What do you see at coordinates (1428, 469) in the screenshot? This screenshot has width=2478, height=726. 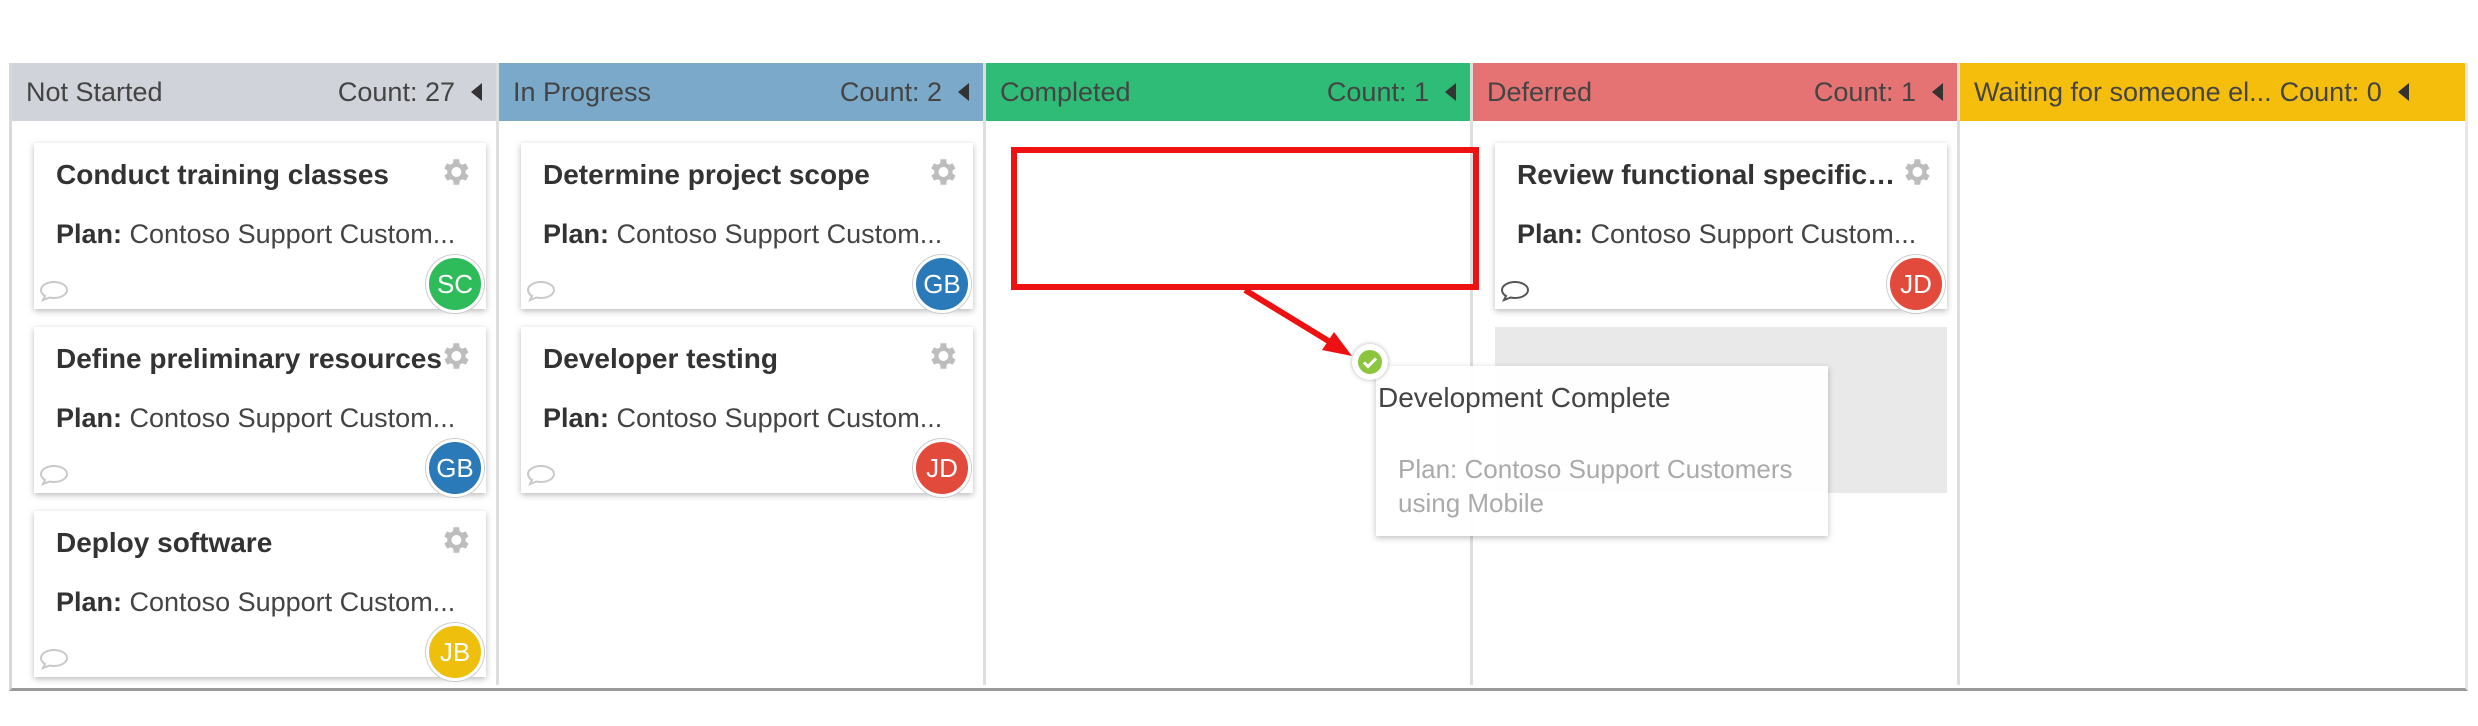 I see `plan-label: Plan:` at bounding box center [1428, 469].